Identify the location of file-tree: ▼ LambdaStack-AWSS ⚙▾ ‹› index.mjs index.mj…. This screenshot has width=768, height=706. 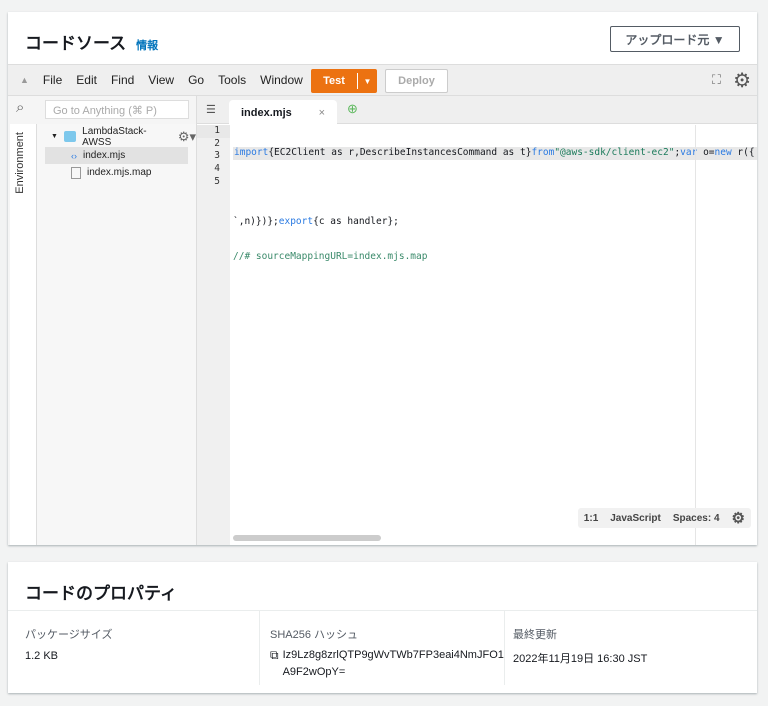
(116, 334).